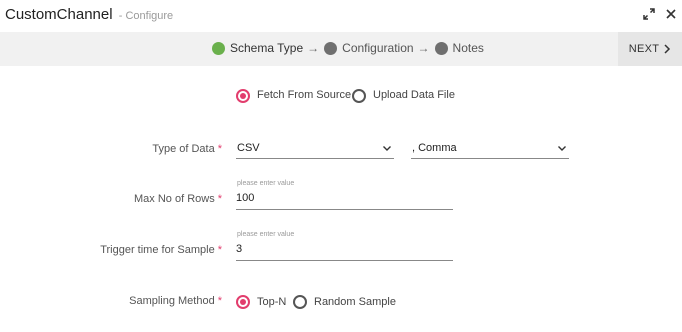 Image resolution: width=682 pixels, height=332 pixels. Describe the element at coordinates (377, 48) in the screenshot. I see `step-configuration: Configuration` at that location.